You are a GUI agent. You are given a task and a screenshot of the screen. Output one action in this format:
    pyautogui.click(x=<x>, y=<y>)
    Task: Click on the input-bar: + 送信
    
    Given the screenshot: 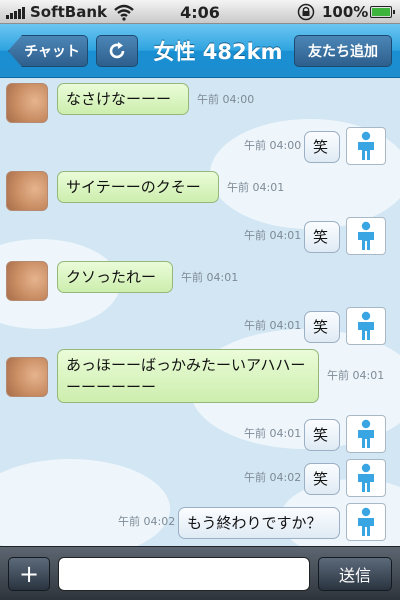 What is the action you would take?
    pyautogui.click(x=200, y=573)
    